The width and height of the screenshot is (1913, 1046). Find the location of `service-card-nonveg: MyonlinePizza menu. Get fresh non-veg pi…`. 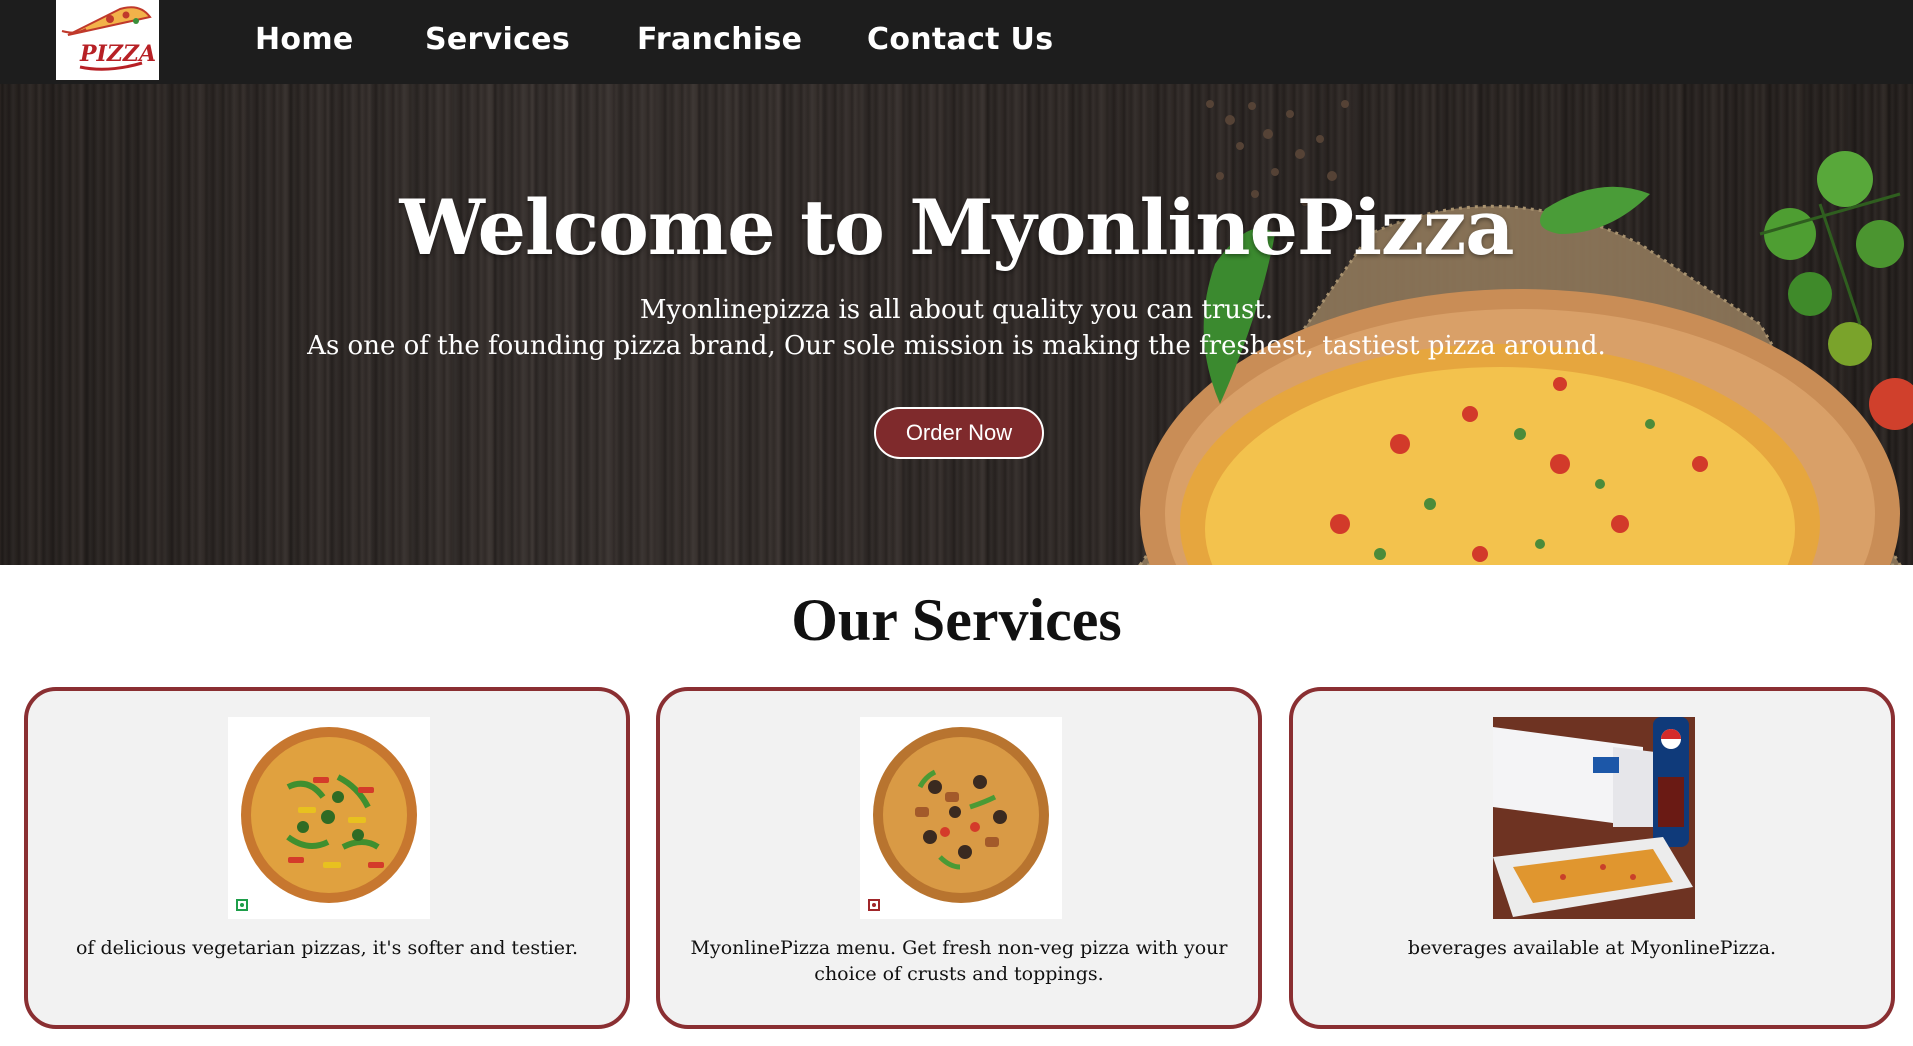

service-card-nonveg: MyonlinePizza menu. Get fresh non-veg pi… is located at coordinates (959, 858).